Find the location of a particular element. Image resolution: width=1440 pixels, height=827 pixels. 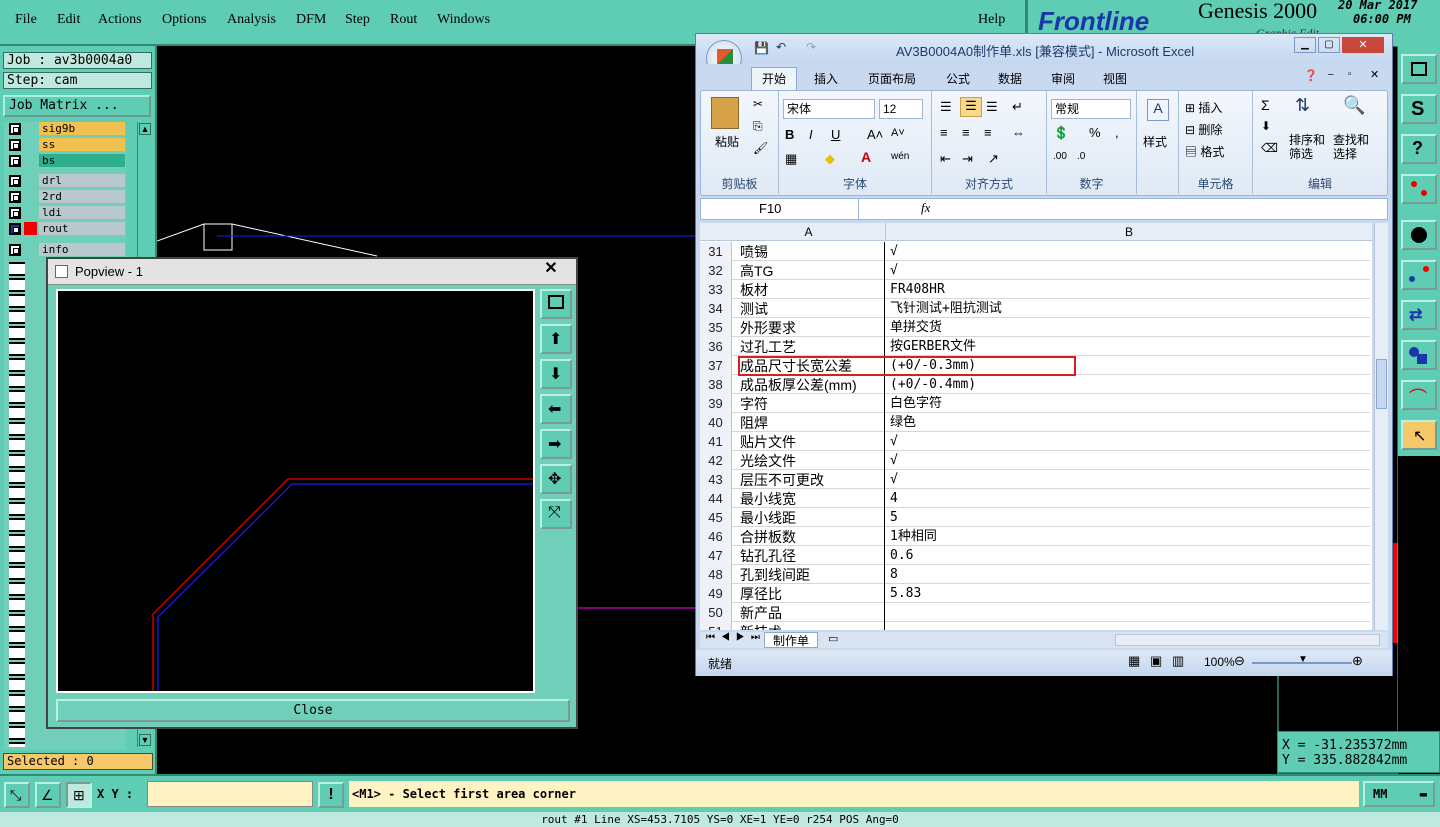

zoom-in-icon: ⊕ is located at coordinates (1357, 661).